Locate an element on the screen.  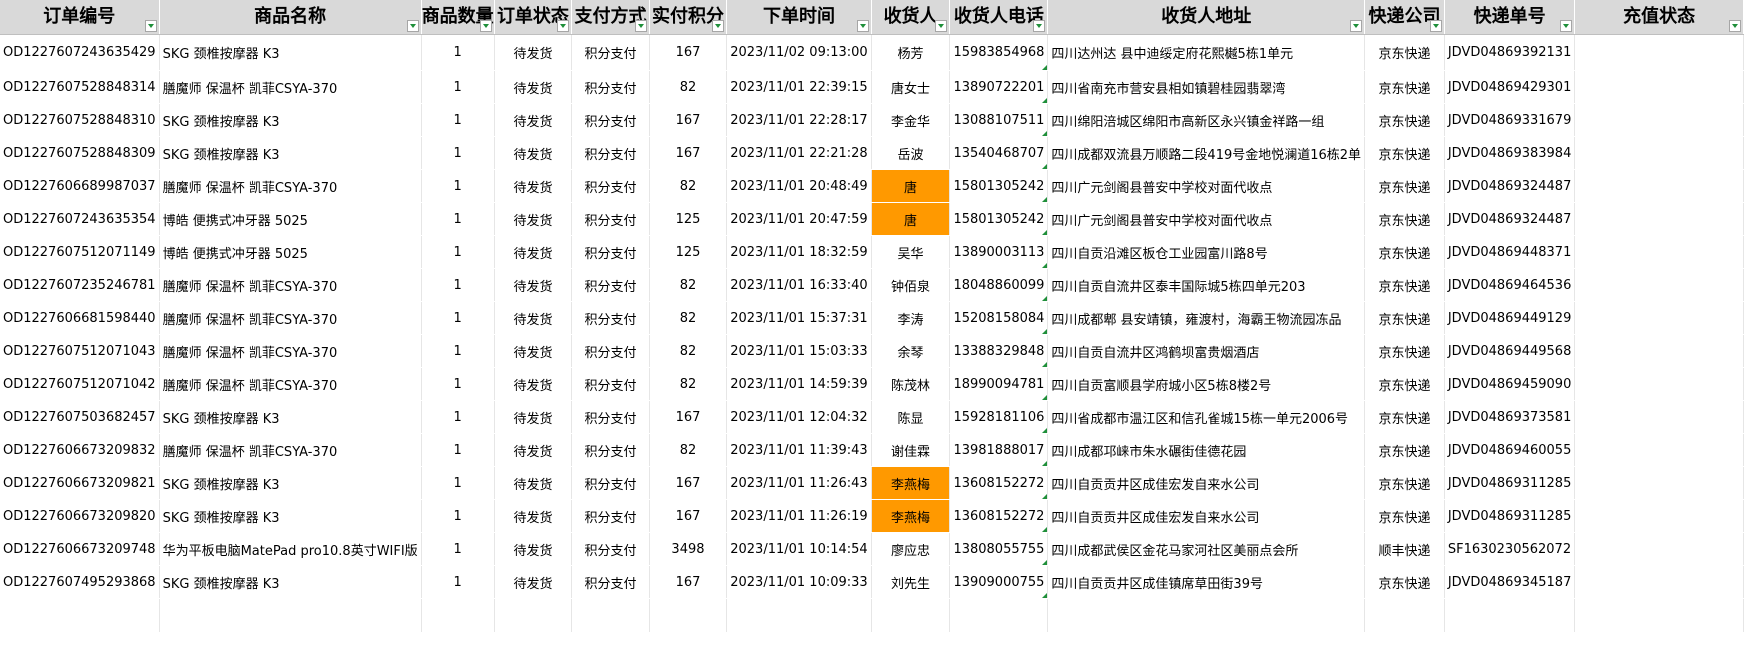
table-cell: OD1227606673209820 is located at coordinates (80, 516).